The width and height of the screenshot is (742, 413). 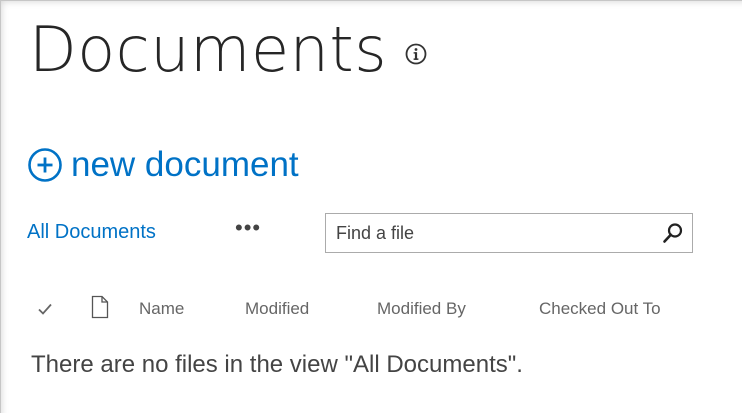 I want to click on column-header-modified: Modified, so click(x=277, y=309).